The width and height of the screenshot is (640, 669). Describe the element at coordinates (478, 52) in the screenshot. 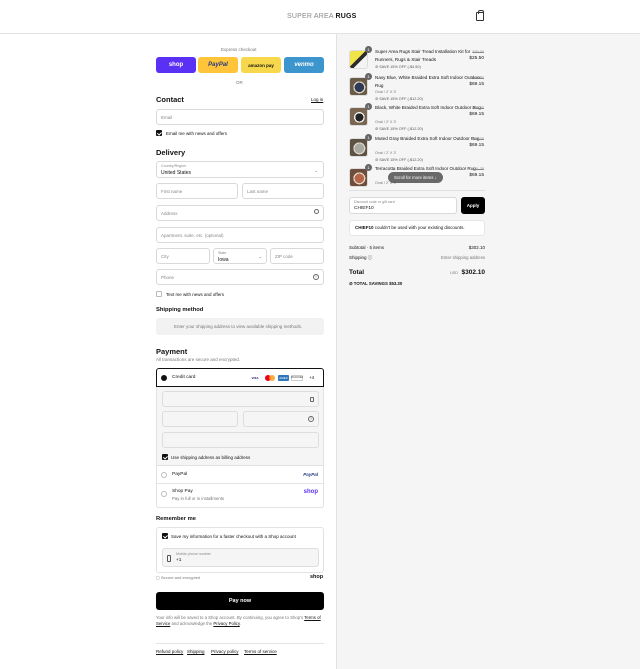

I see `item-original-price: $30.00` at that location.